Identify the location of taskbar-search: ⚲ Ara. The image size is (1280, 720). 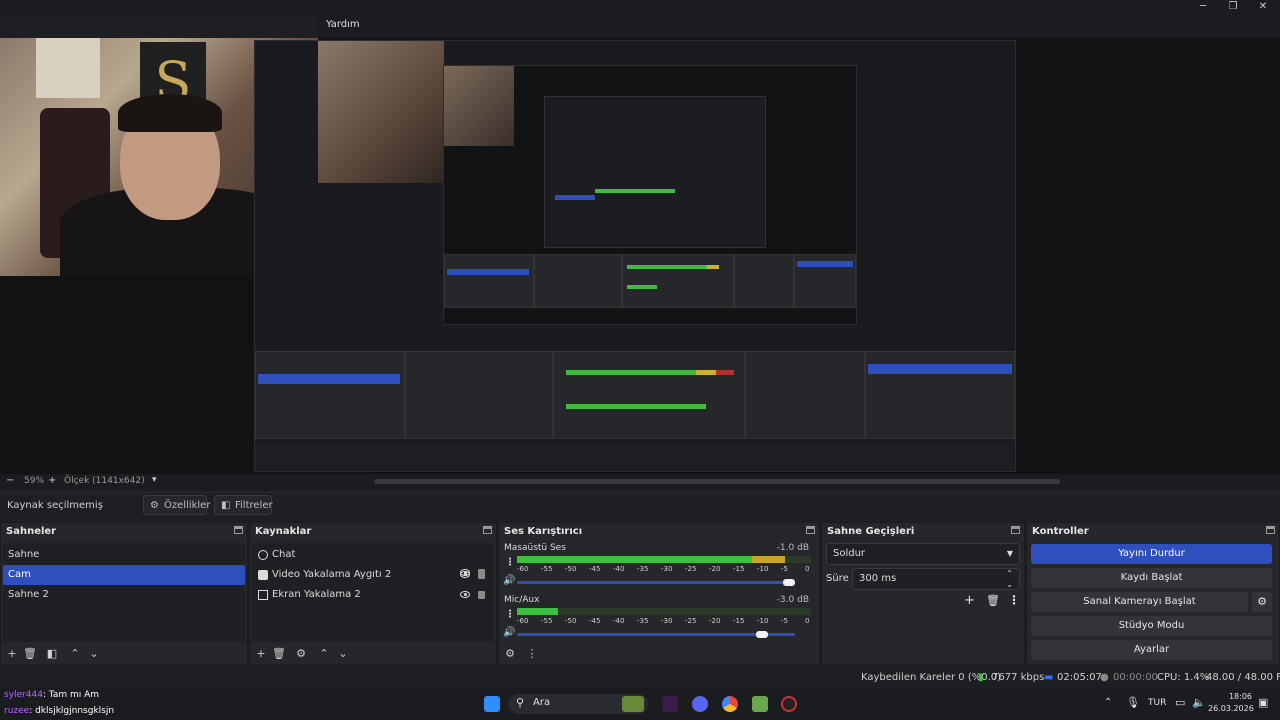
(578, 704).